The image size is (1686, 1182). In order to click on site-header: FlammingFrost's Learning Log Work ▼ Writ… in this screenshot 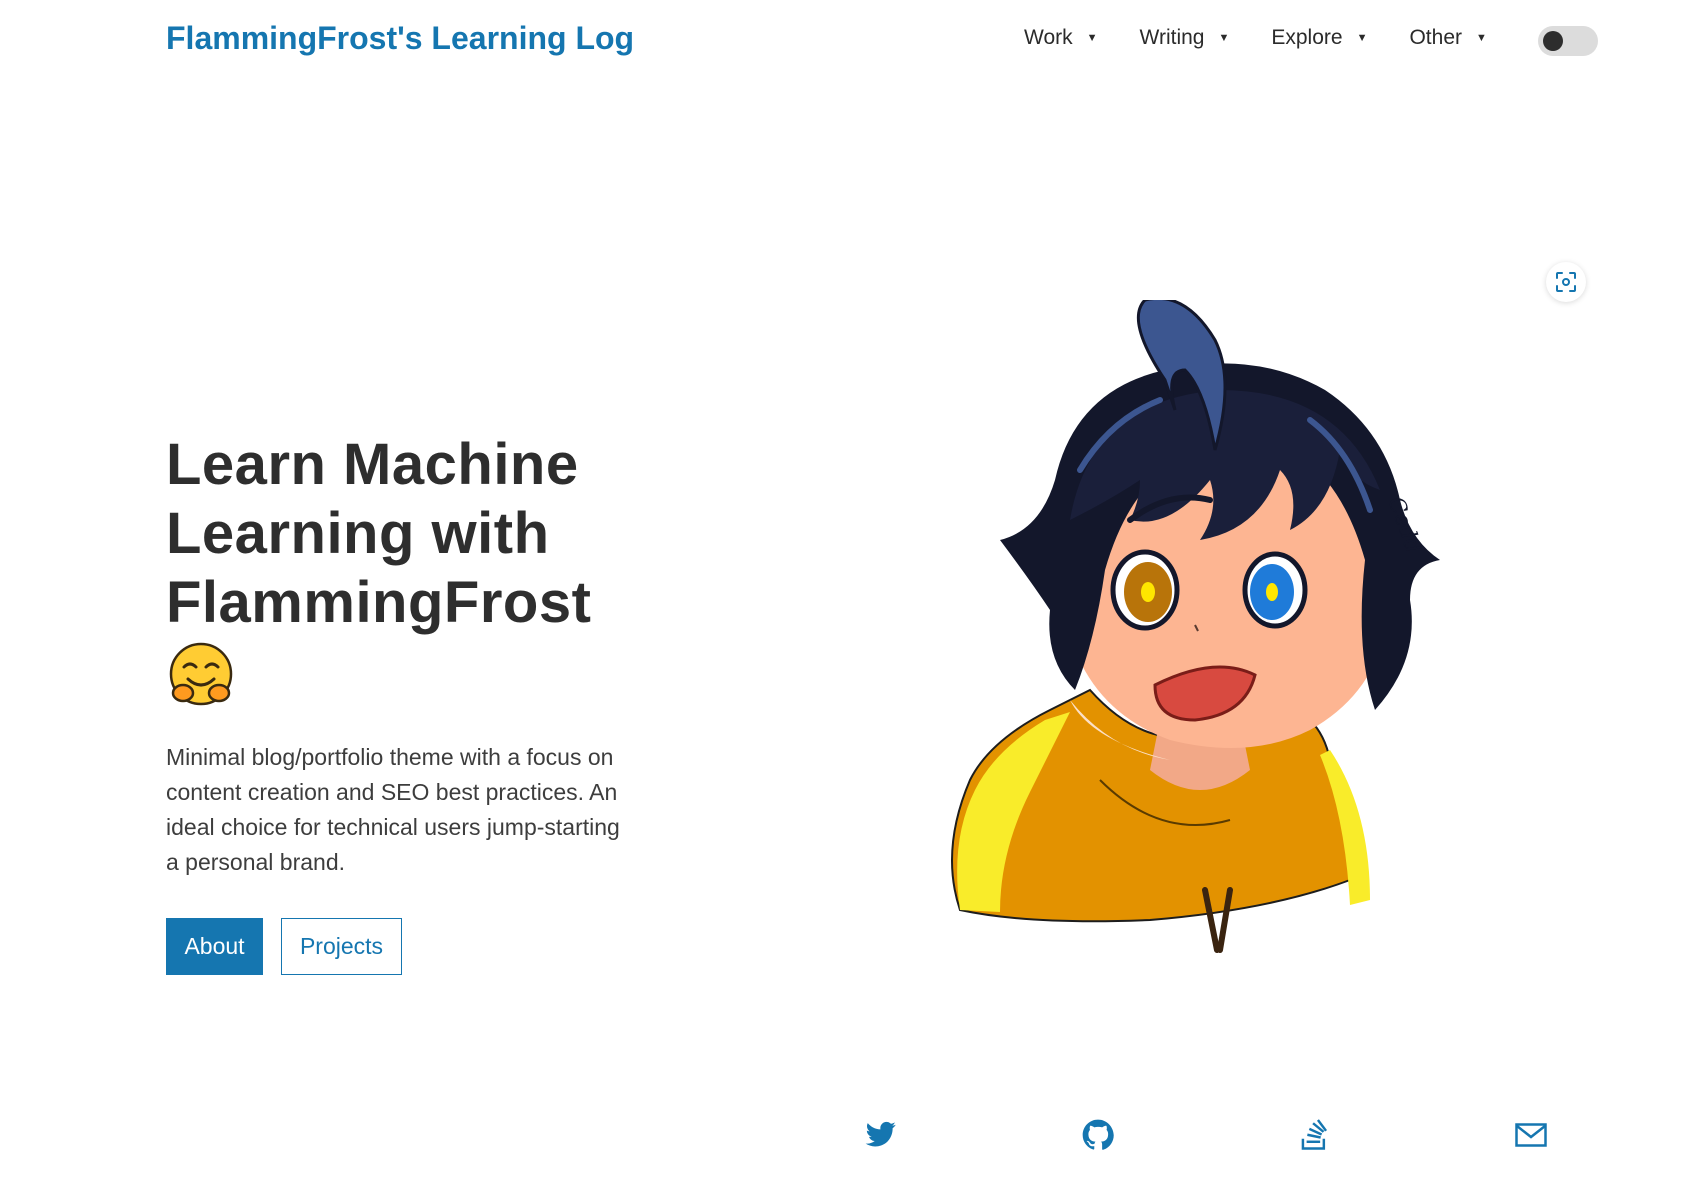, I will do `click(843, 41)`.